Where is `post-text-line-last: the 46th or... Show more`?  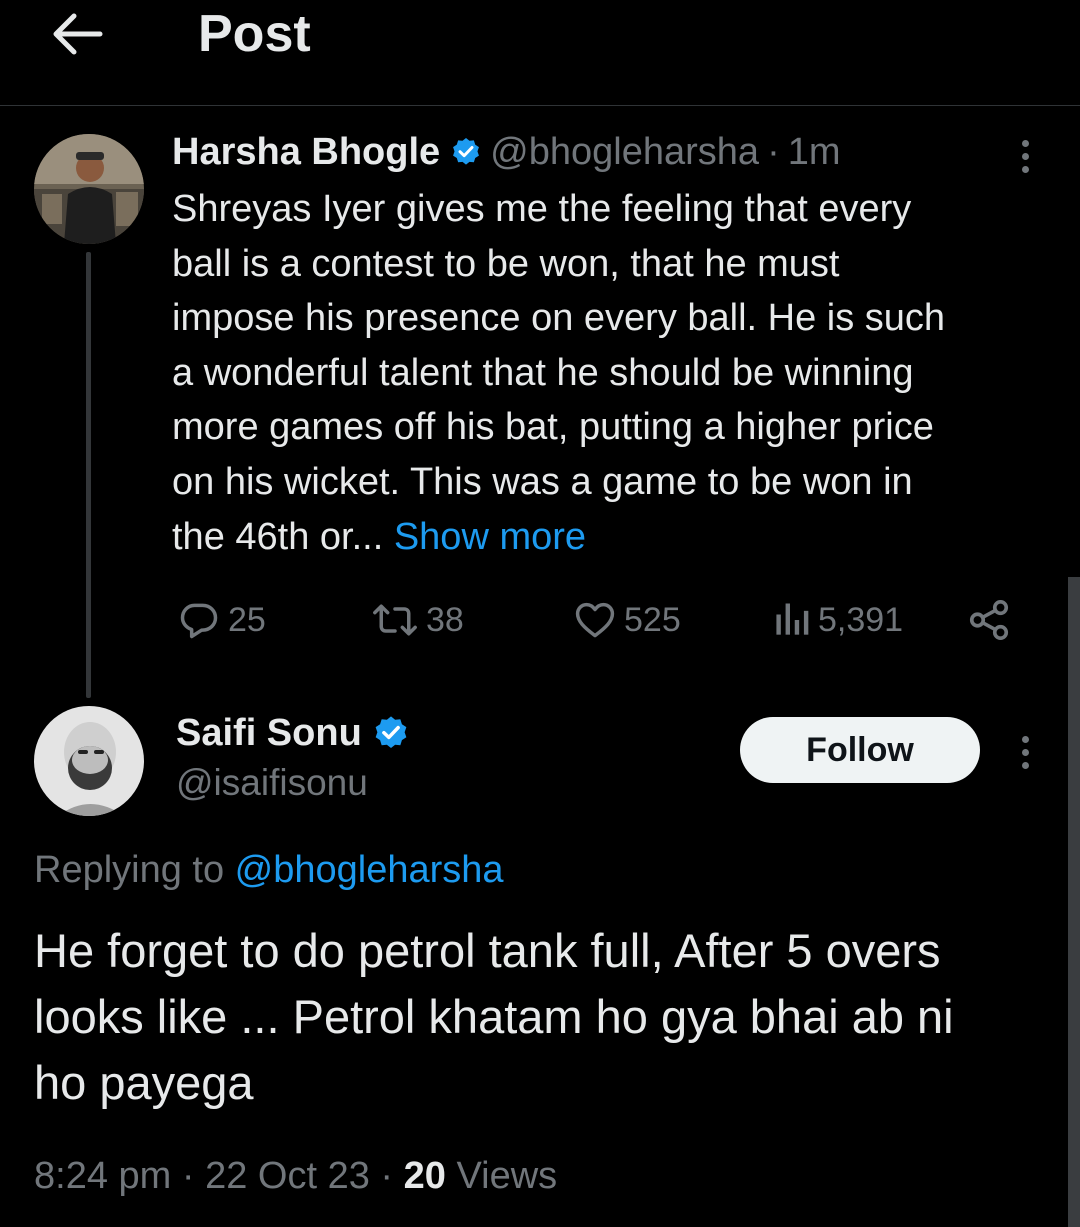
post-text-line-last: the 46th or... Show more is located at coordinates (602, 537).